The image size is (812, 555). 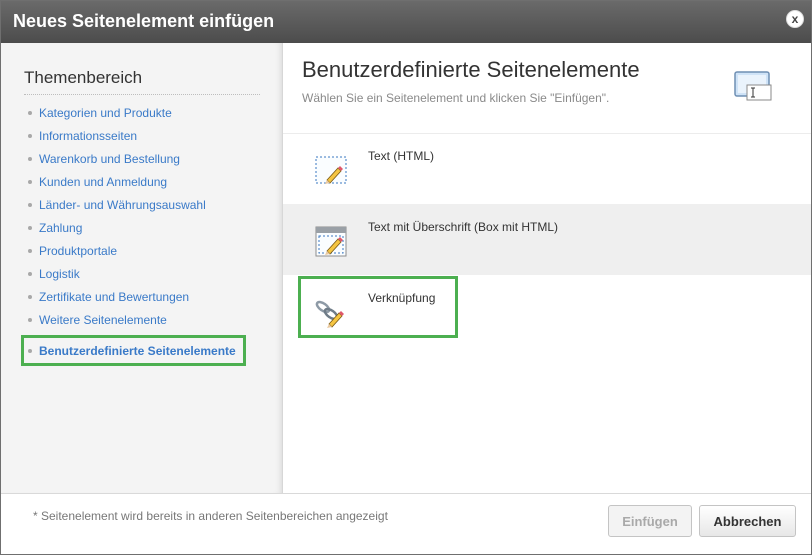 I want to click on sidebar-item-warenkorb: Warenkorb und Bestellung, so click(x=117, y=158).